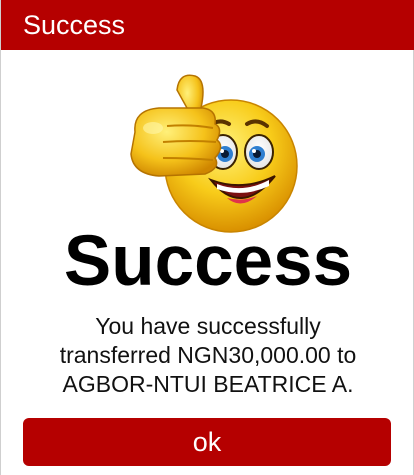 The width and height of the screenshot is (414, 475). What do you see at coordinates (207, 25) in the screenshot?
I see `dialog-titlebar: Success` at bounding box center [207, 25].